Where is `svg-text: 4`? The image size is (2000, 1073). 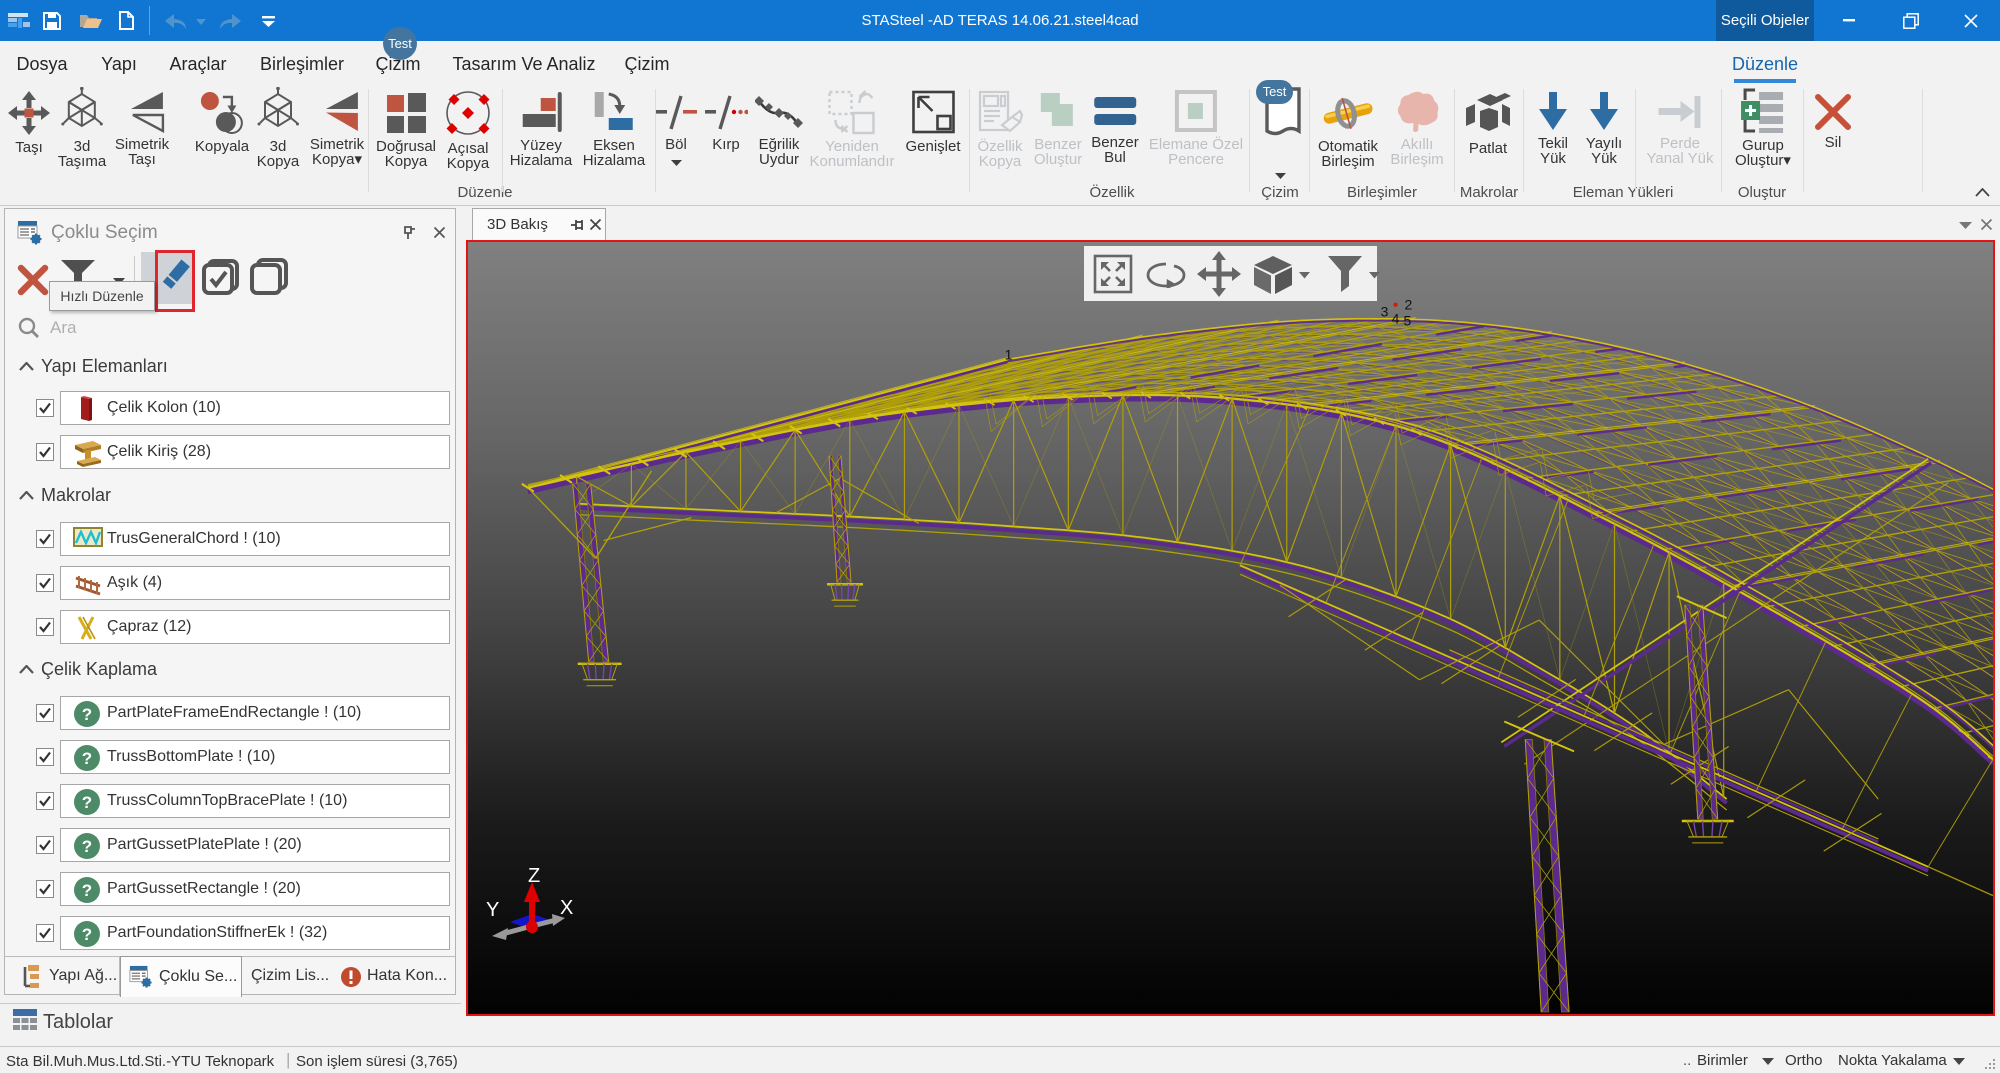 svg-text: 4 is located at coordinates (1396, 319).